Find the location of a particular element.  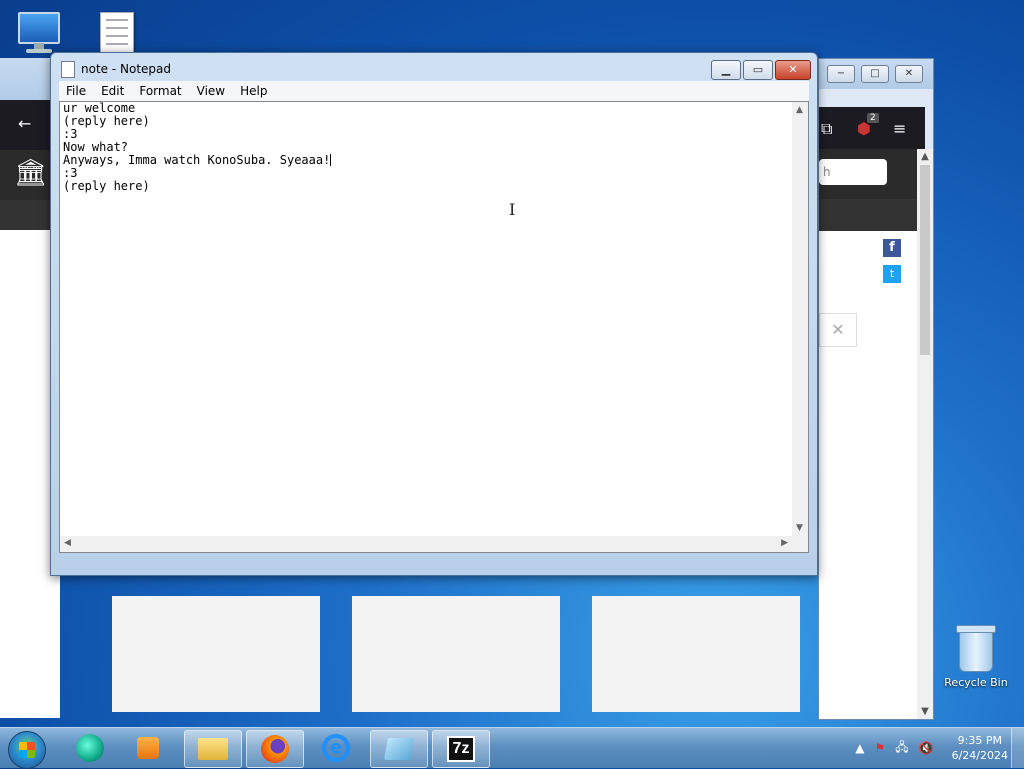

clock-date: 6/24/2024 is located at coordinates (979, 755).